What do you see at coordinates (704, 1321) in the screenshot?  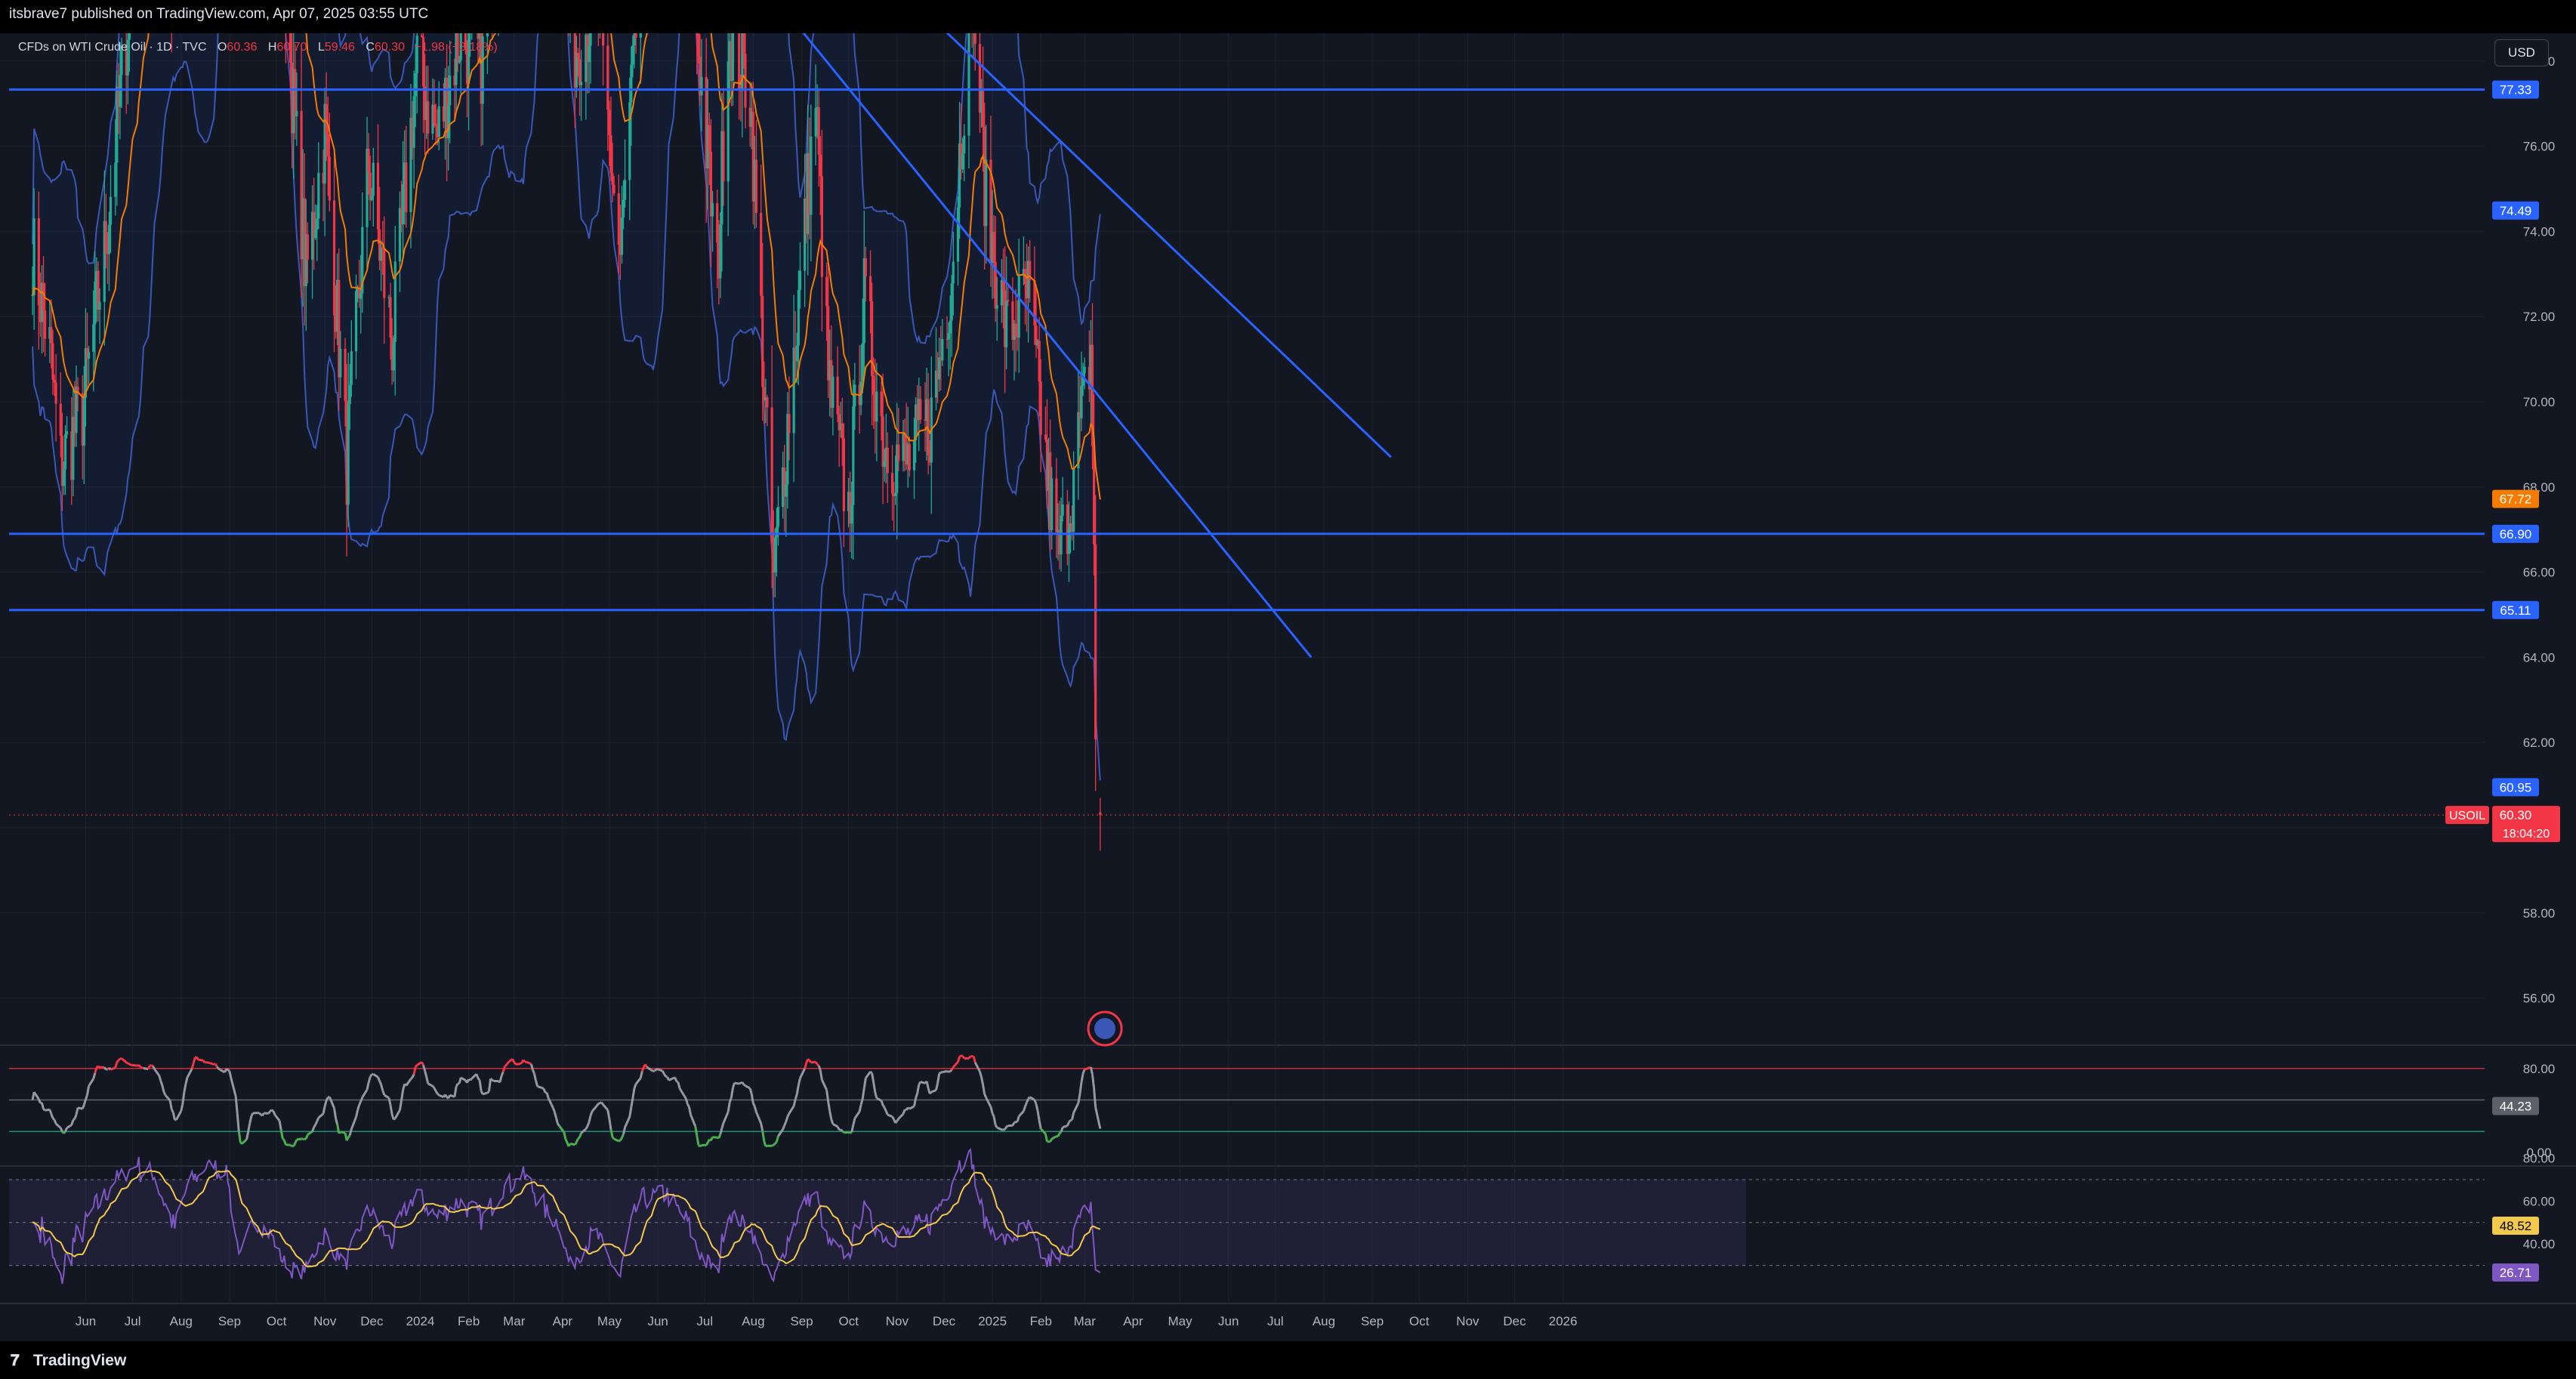 I see `x-tick-label: Jul` at bounding box center [704, 1321].